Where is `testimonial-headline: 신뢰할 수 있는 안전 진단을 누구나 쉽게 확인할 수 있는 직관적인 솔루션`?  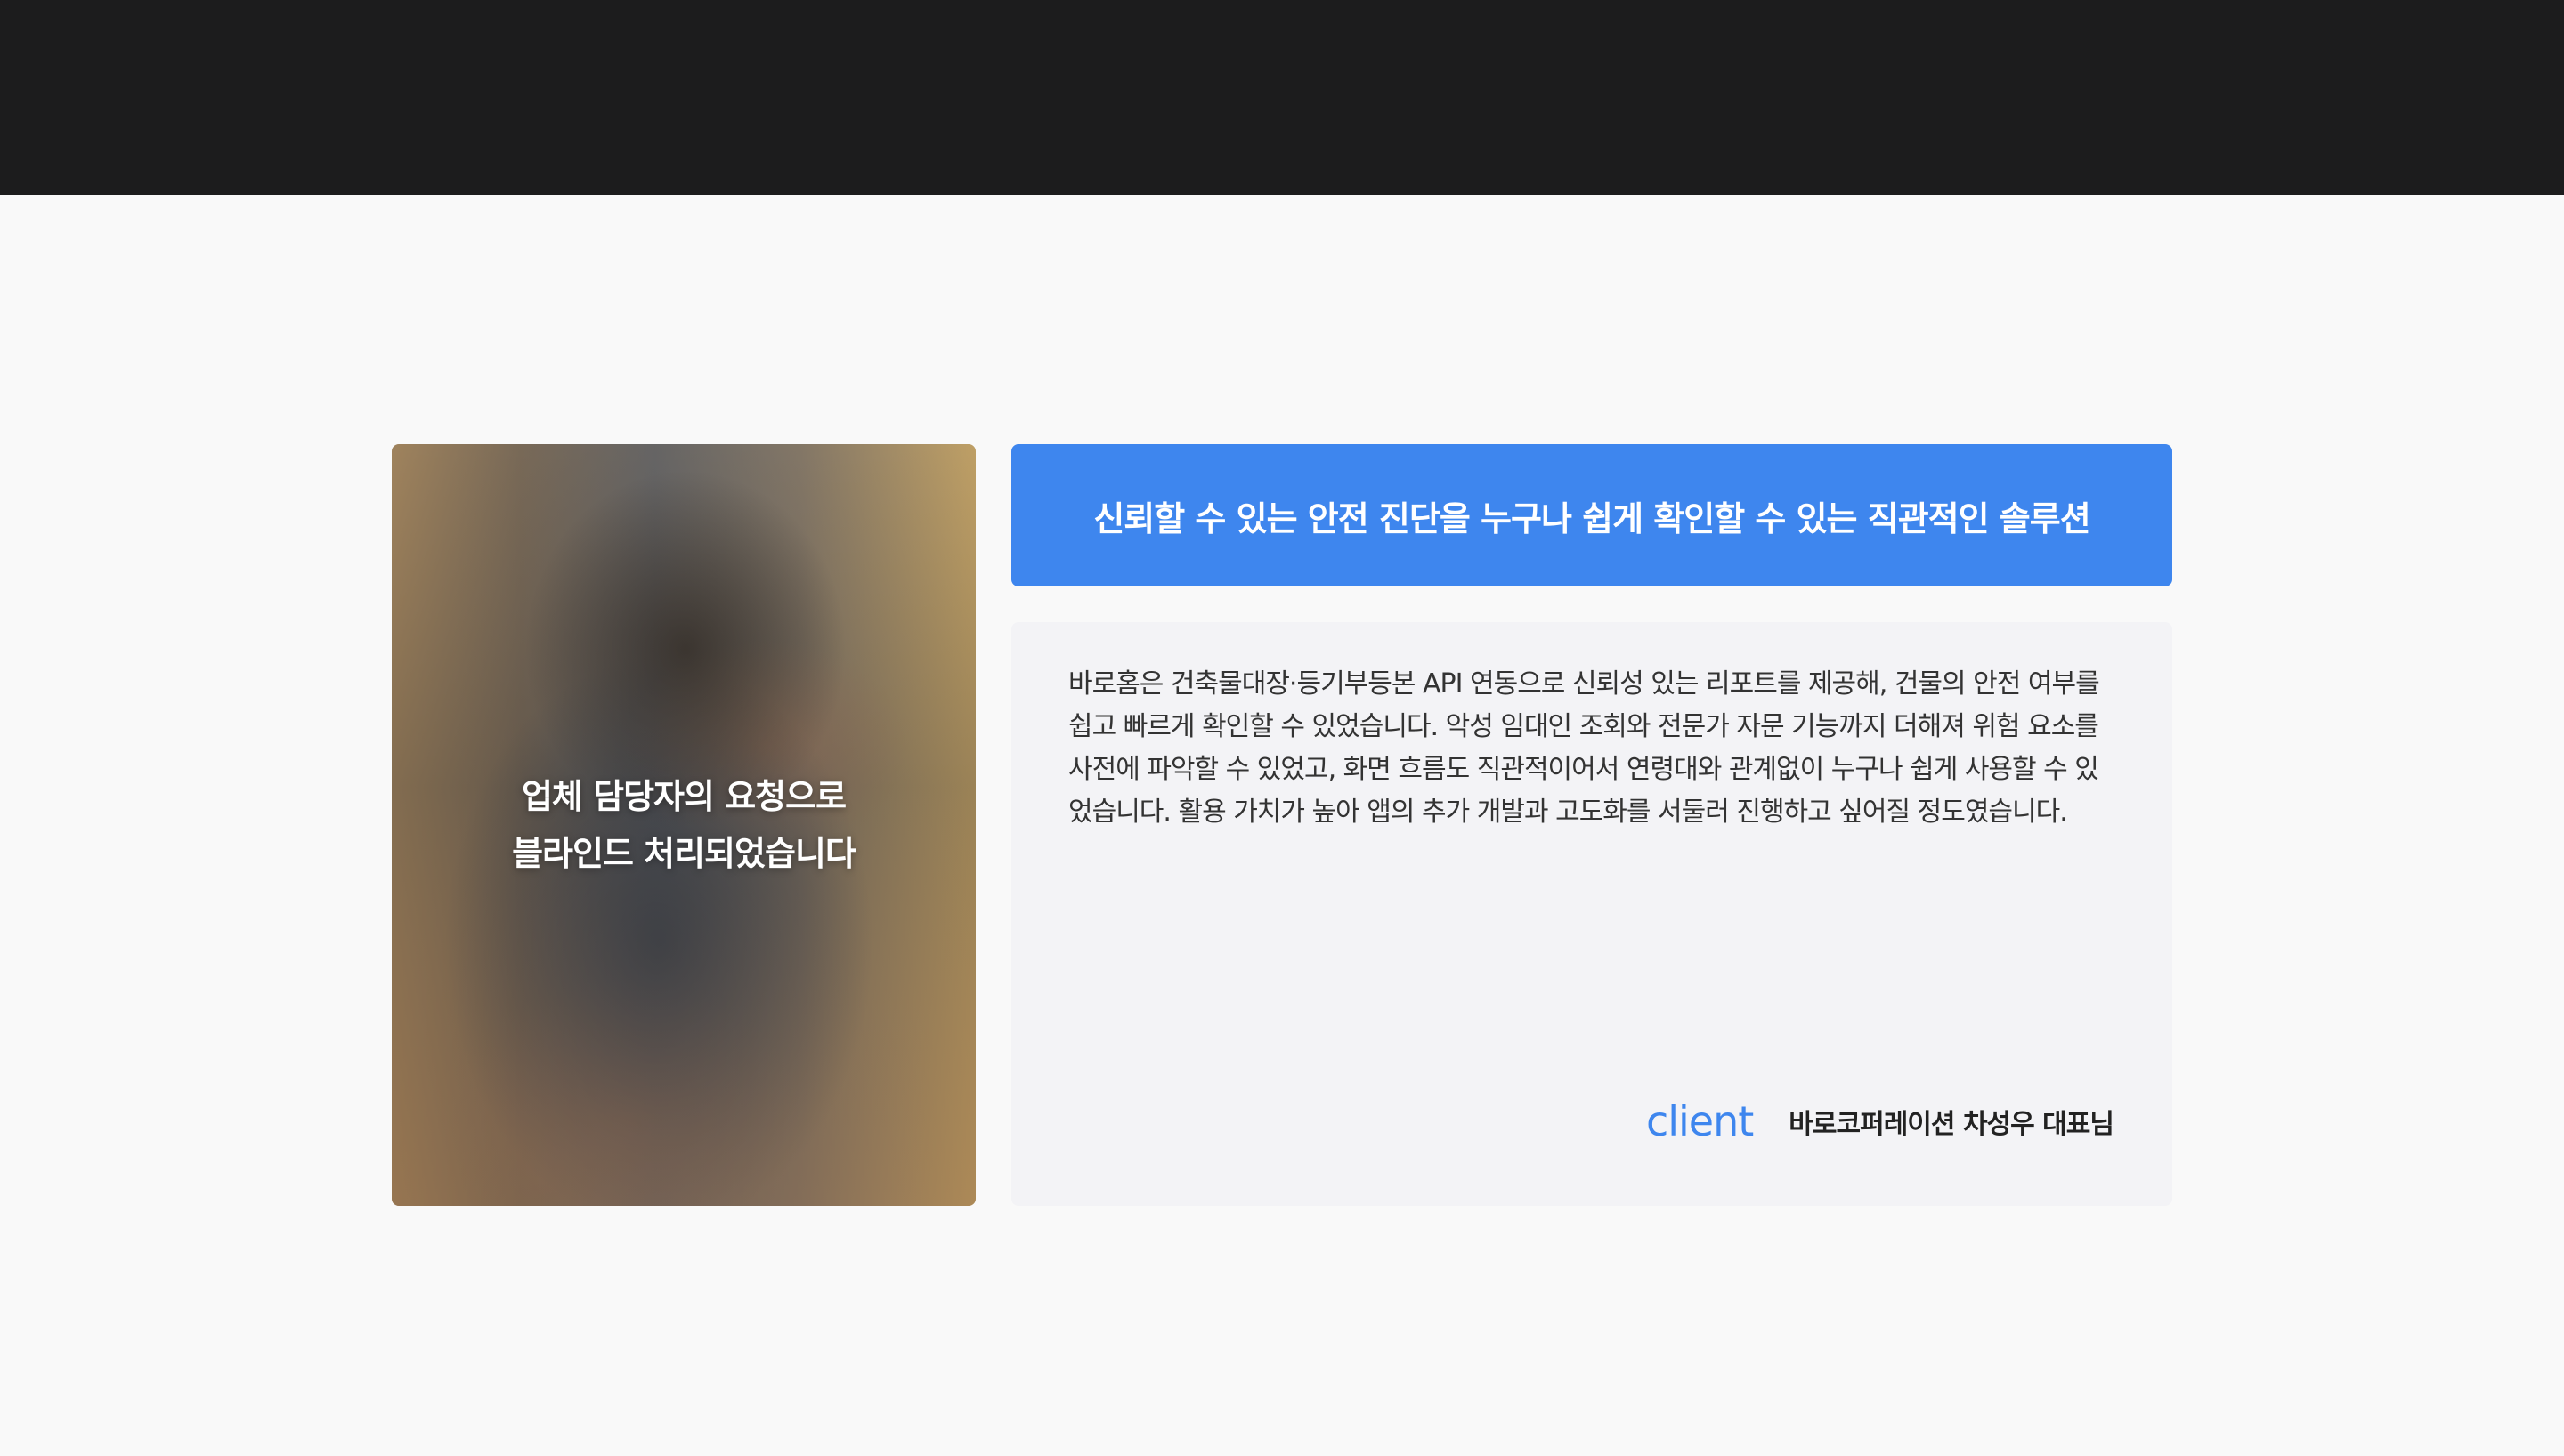 testimonial-headline: 신뢰할 수 있는 안전 진단을 누구나 쉽게 확인할 수 있는 직관적인 솔루션 is located at coordinates (1591, 515).